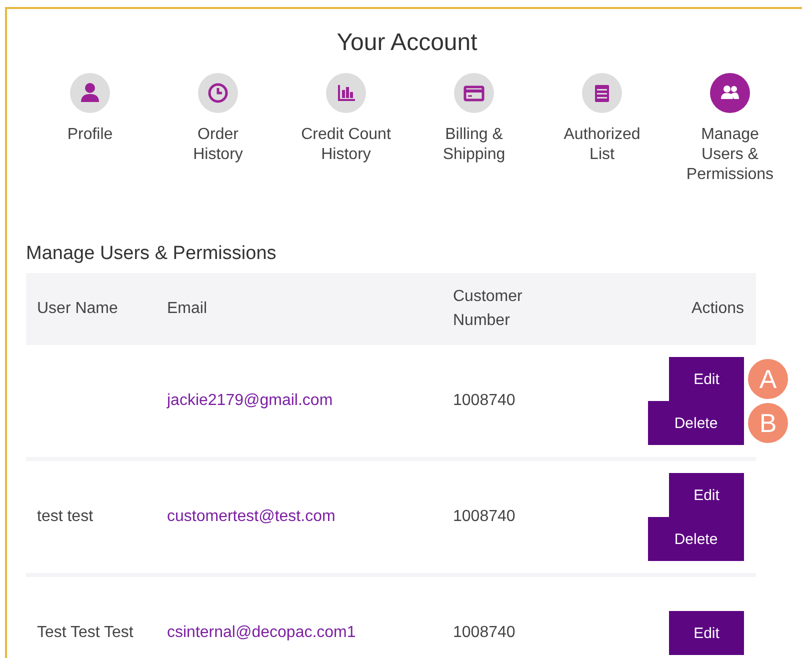  What do you see at coordinates (90, 93) in the screenshot?
I see `person-icon` at bounding box center [90, 93].